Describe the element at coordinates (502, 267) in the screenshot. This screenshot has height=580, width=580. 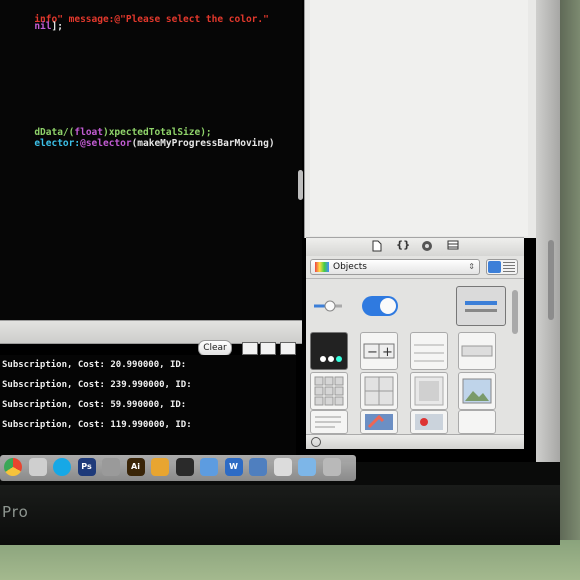
I see `view-mode-toggle` at that location.